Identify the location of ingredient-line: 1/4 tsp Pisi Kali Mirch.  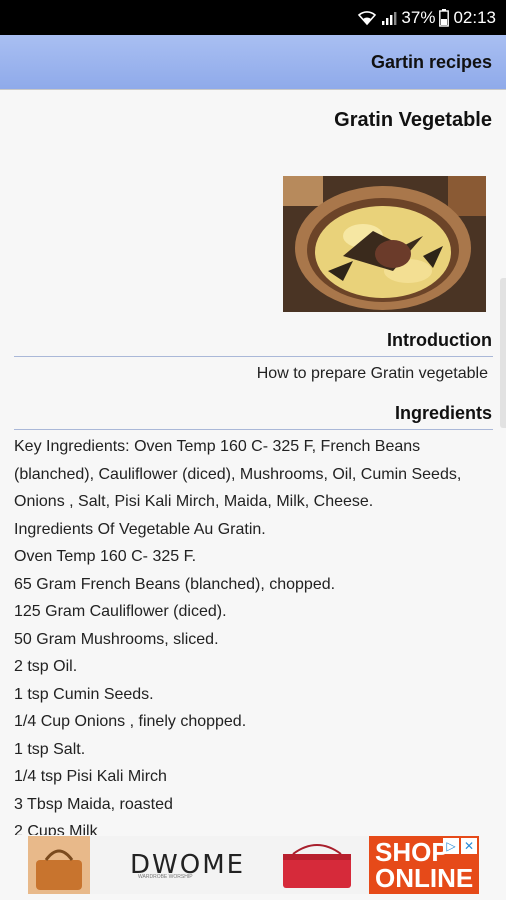
(90, 776).